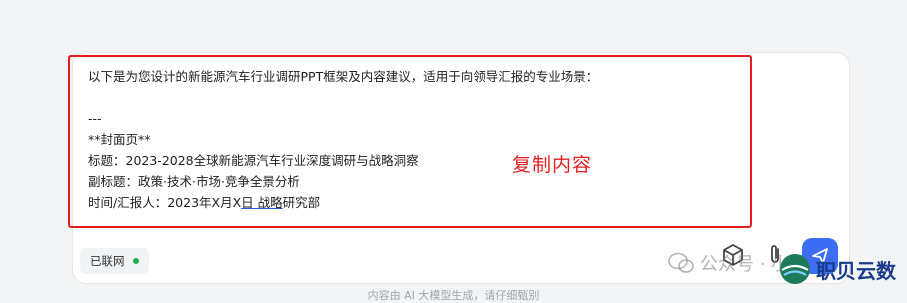 This screenshot has height=303, width=907. Describe the element at coordinates (795, 269) in the screenshot. I see `brand-logo-icon` at that location.